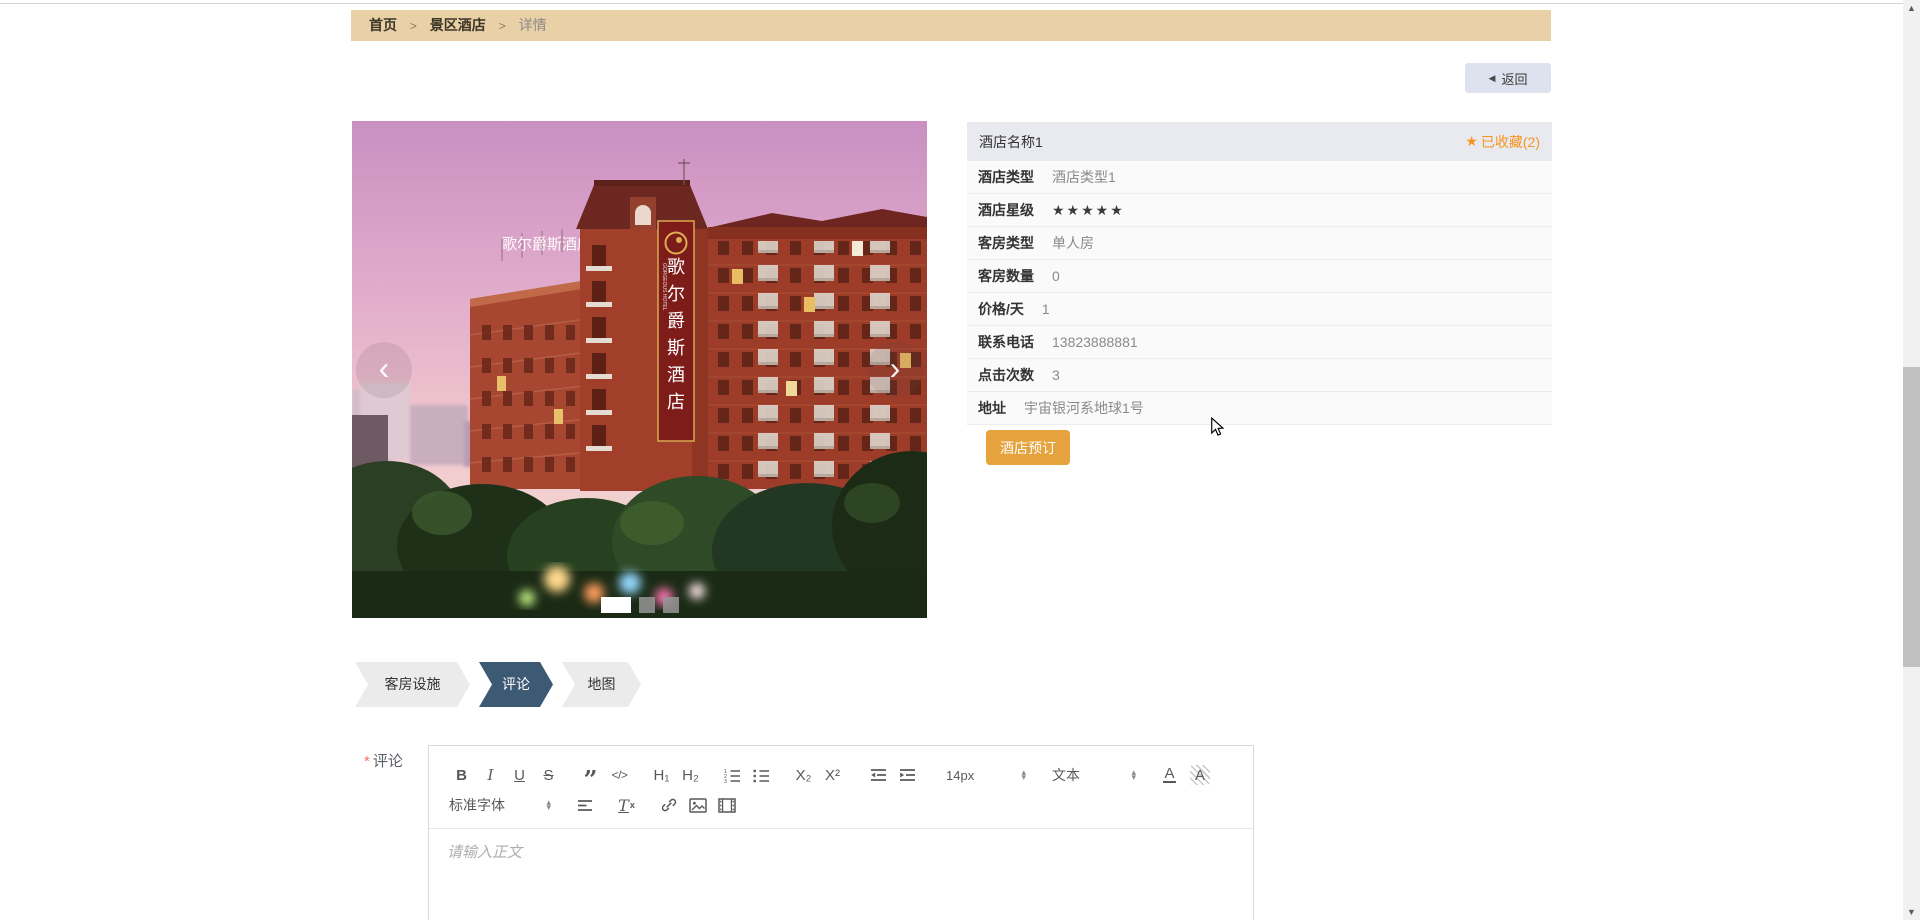  I want to click on table-row: 客房类型 单人房, so click(1259, 243).